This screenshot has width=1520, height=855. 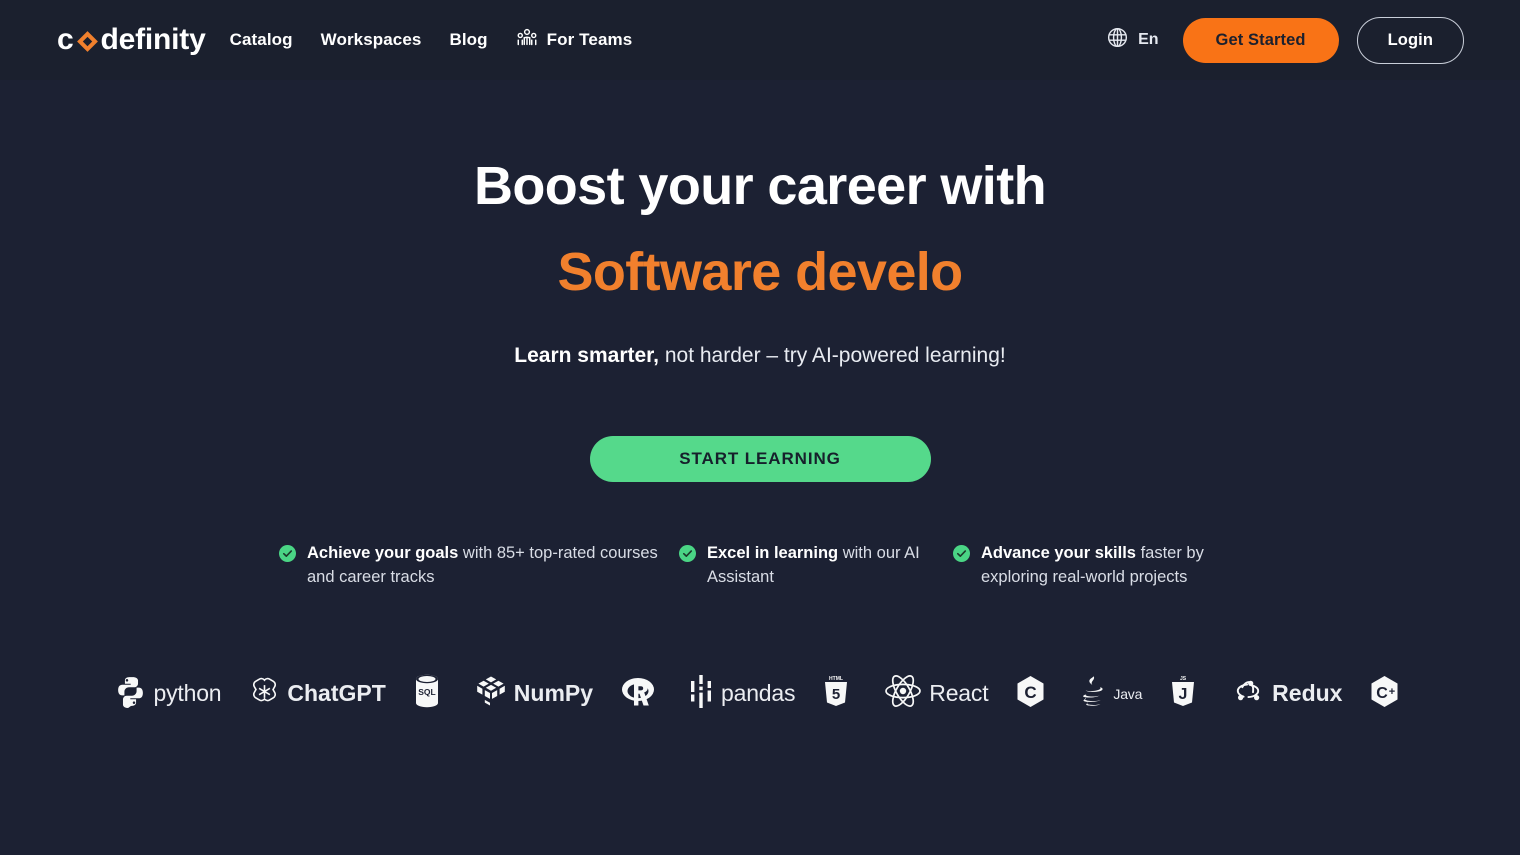 I want to click on openai-icon, so click(x=264, y=694).